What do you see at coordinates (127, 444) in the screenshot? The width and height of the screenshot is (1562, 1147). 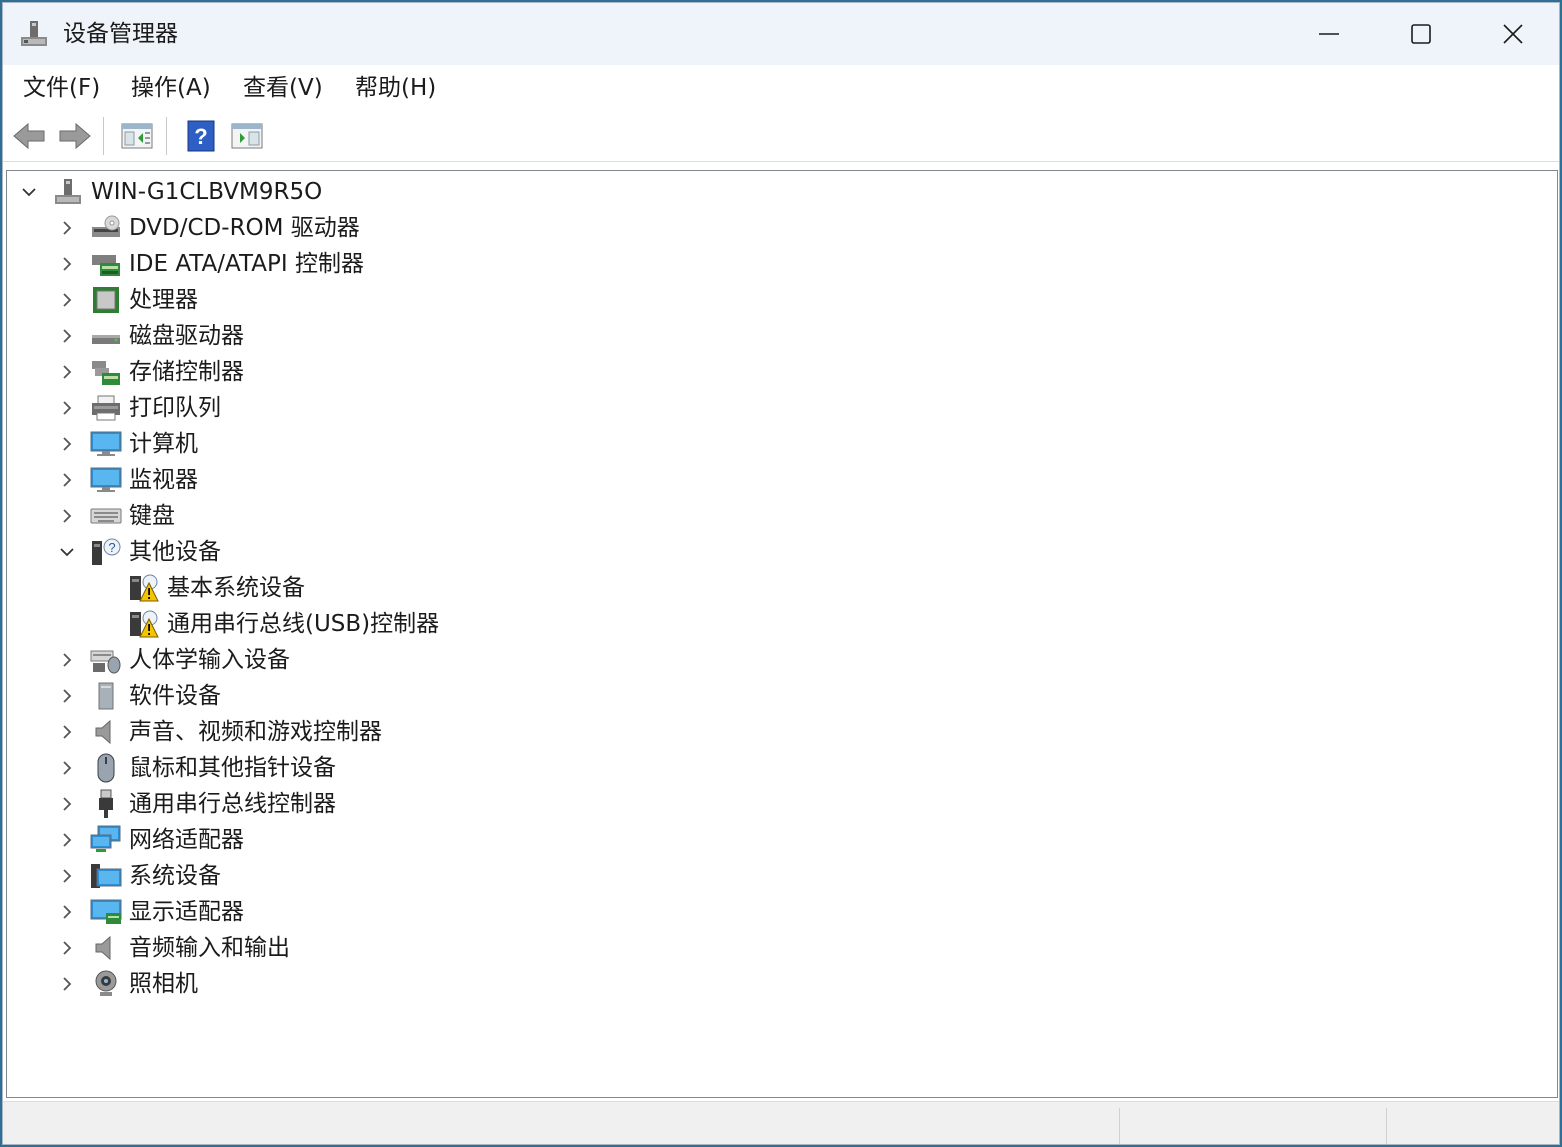 I see `tree-item-computer: 计算机` at bounding box center [127, 444].